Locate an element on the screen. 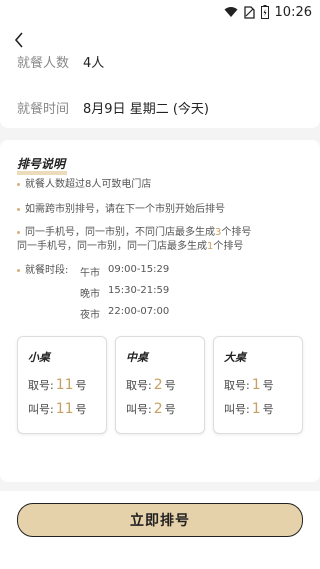 The image size is (320, 569). period-name: 夜市 is located at coordinates (90, 315).